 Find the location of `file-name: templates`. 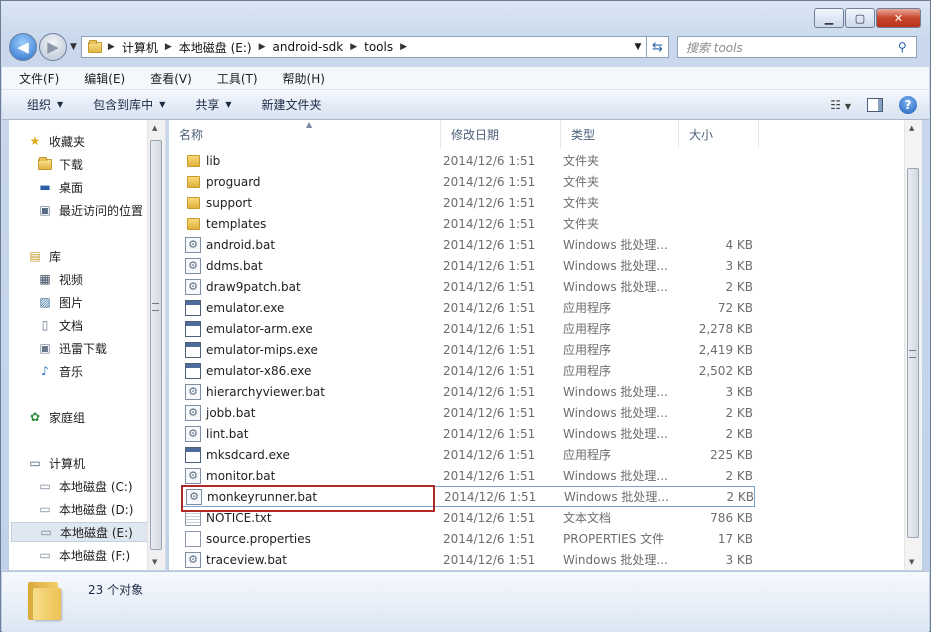

file-name: templates is located at coordinates (236, 223).